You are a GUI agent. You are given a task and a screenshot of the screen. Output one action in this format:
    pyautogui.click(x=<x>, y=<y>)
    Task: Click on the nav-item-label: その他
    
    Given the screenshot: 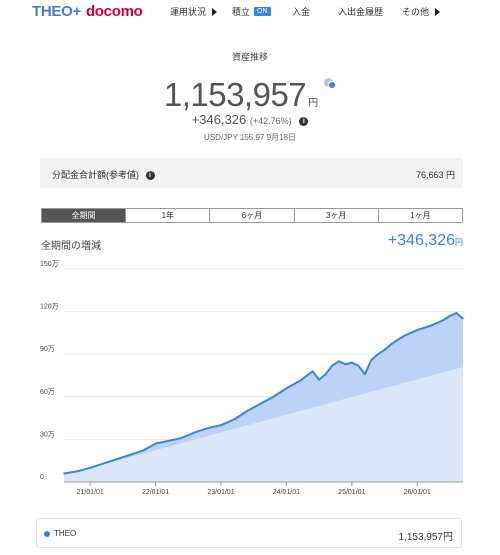 What is the action you would take?
    pyautogui.click(x=416, y=12)
    